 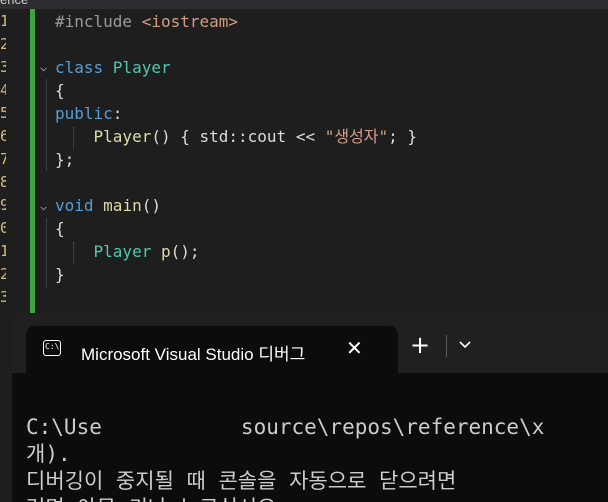 I want to click on line-number: 5, so click(x=3, y=113).